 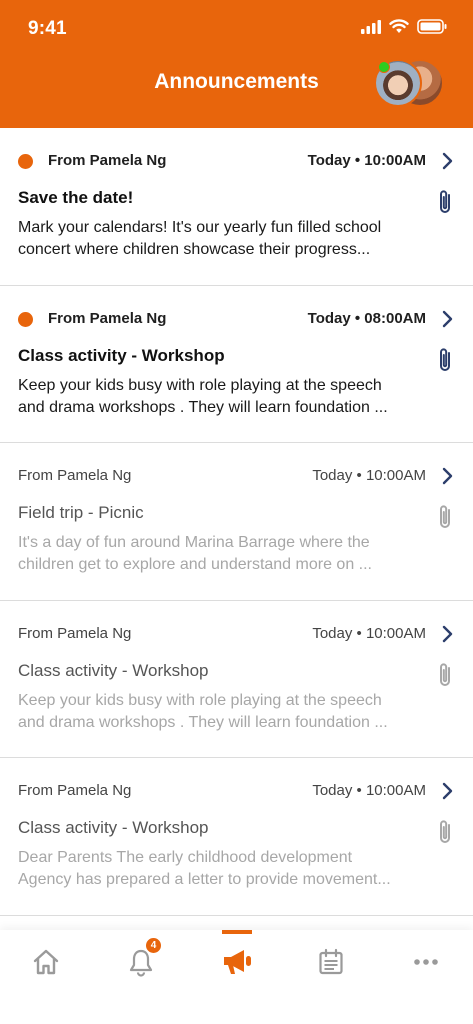 I want to click on announcement-time: Today • 08:00AM, so click(x=366, y=318).